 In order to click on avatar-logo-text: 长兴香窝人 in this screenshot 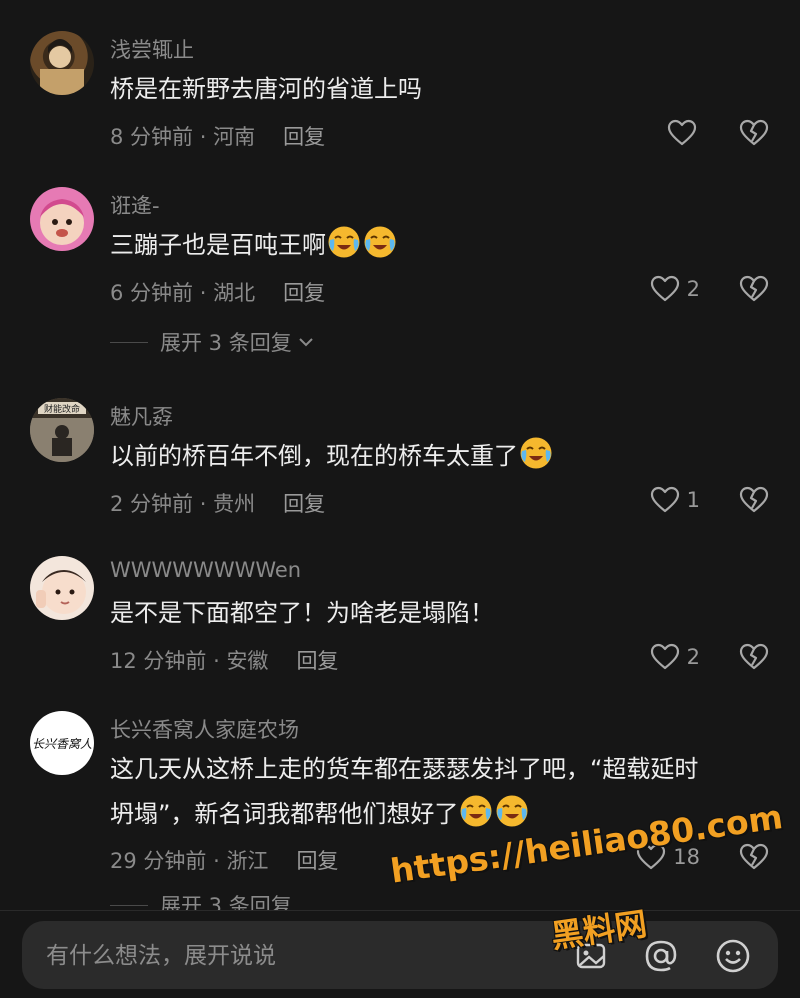, I will do `click(61, 743)`.